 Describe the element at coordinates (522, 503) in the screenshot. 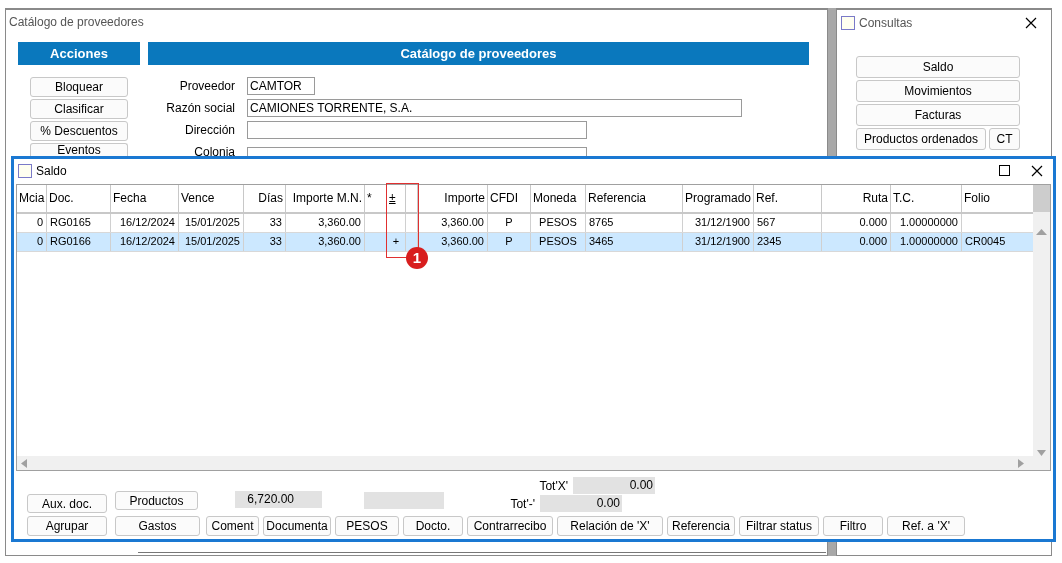

I see `total-label: Tot'-'` at that location.